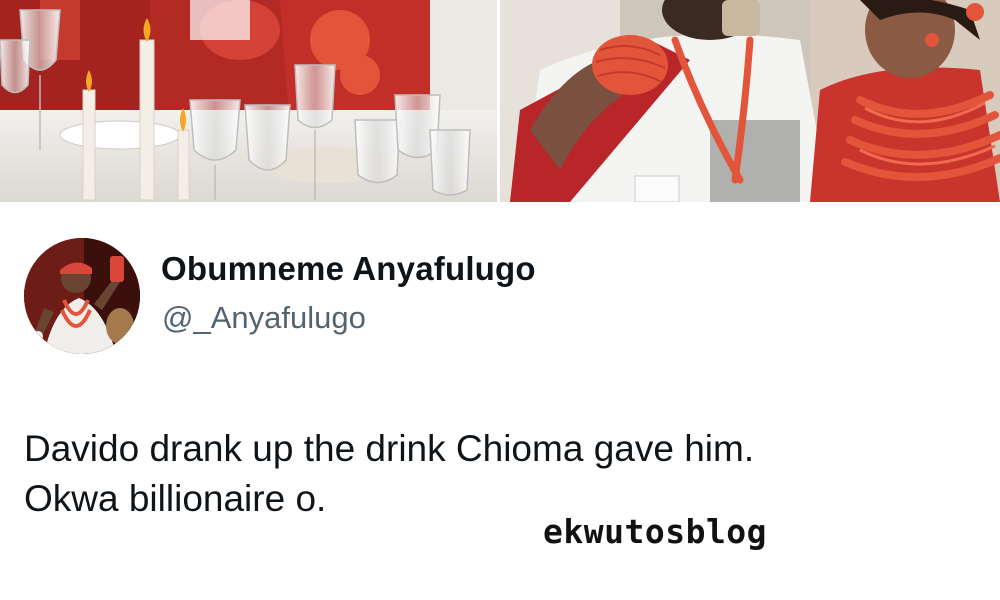  I want to click on avatar, so click(82, 296).